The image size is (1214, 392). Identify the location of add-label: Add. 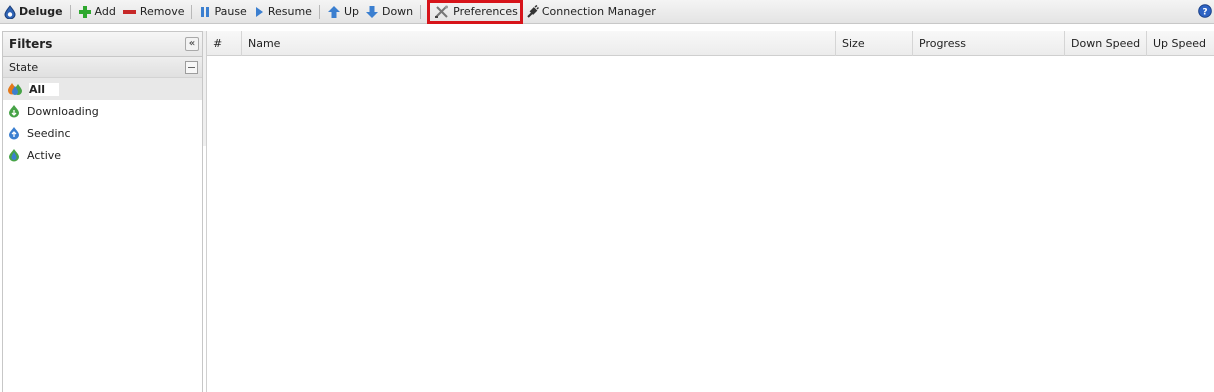
(105, 11).